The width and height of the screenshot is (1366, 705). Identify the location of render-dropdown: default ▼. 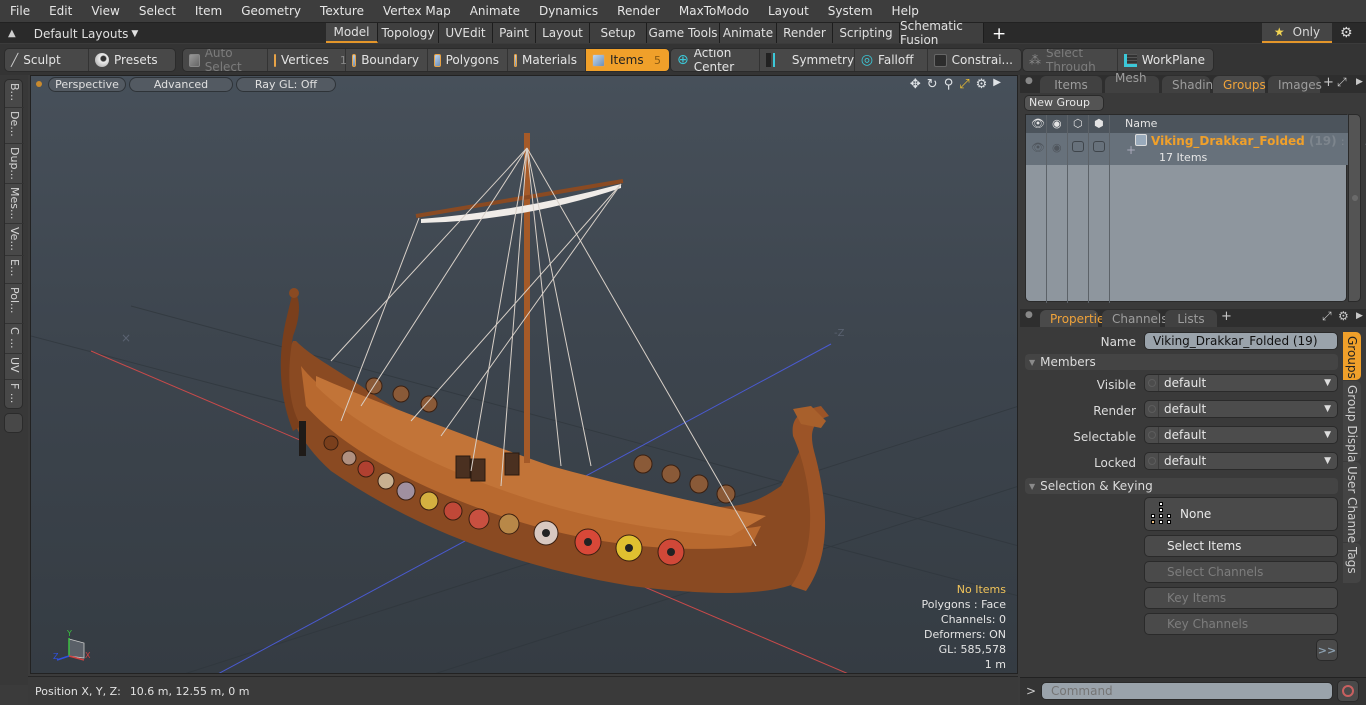
(1241, 409).